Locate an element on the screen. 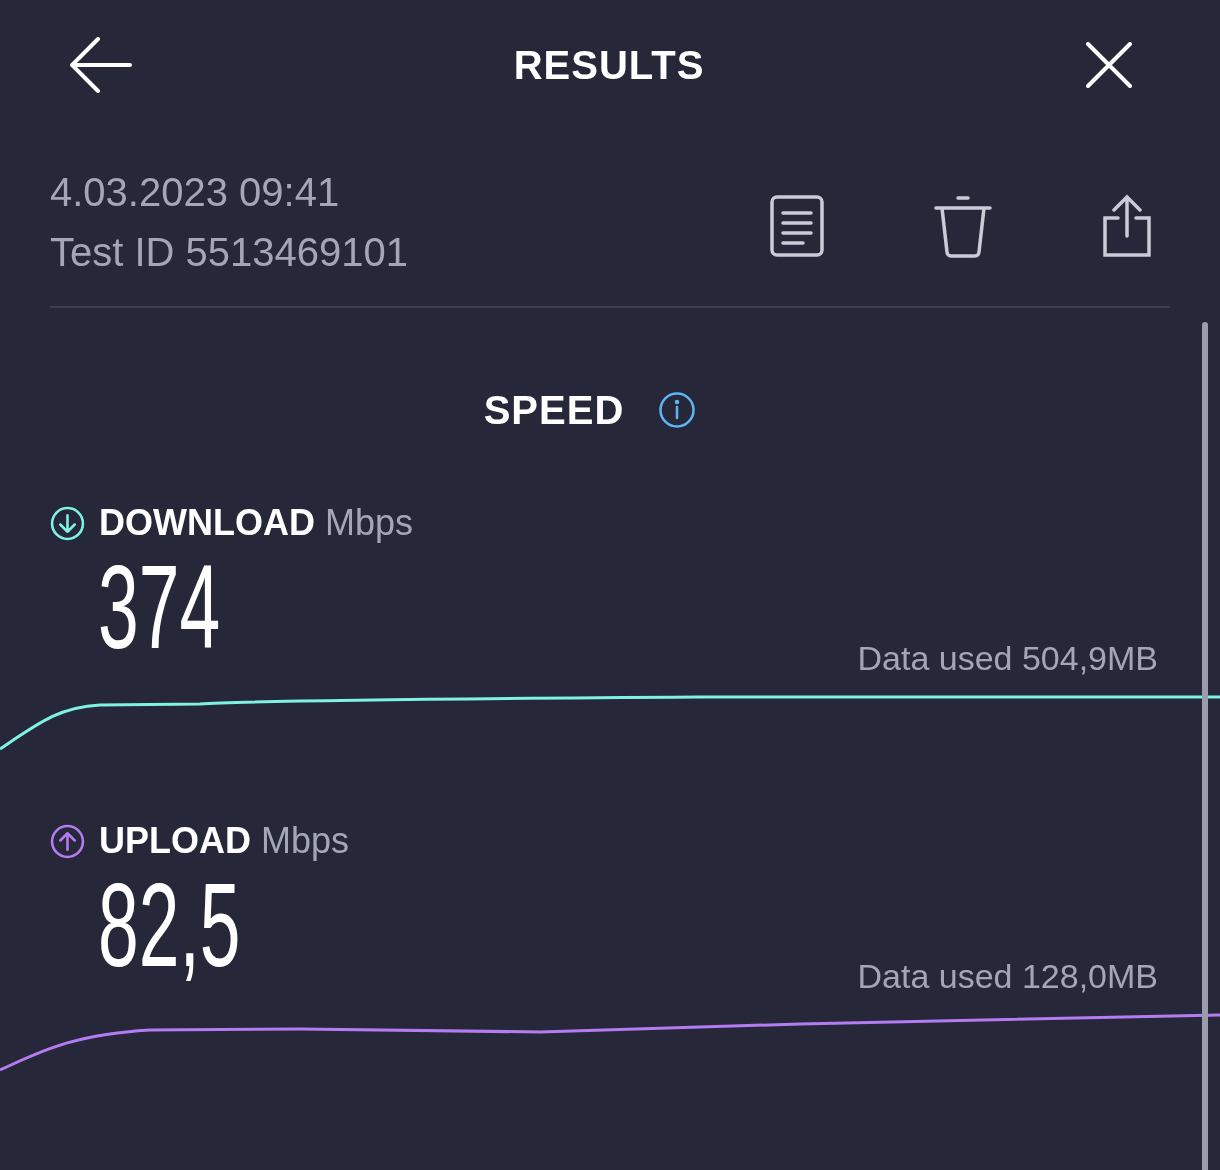  section-title: SPEED is located at coordinates (554, 410).